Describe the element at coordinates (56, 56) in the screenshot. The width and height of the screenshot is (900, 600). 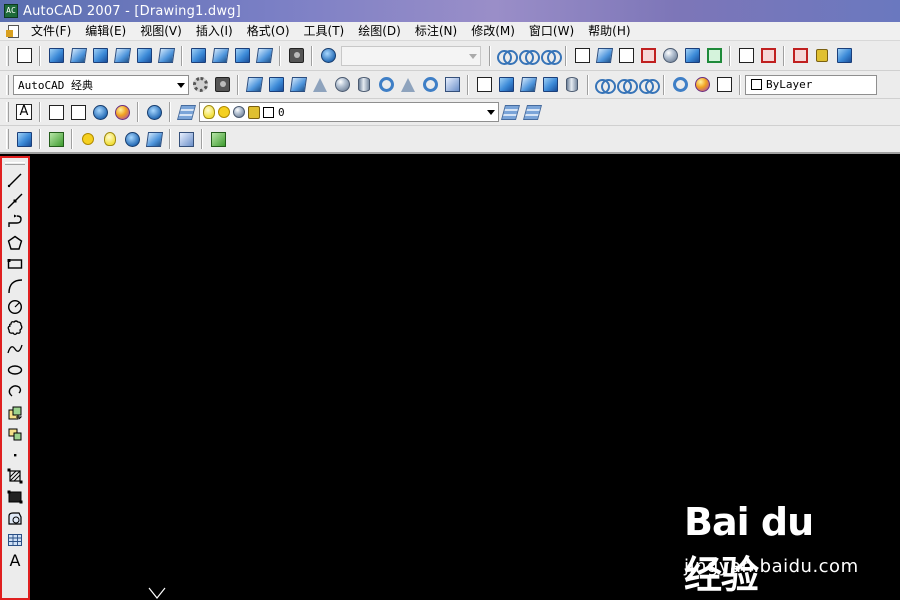
I see `top-view-button` at that location.